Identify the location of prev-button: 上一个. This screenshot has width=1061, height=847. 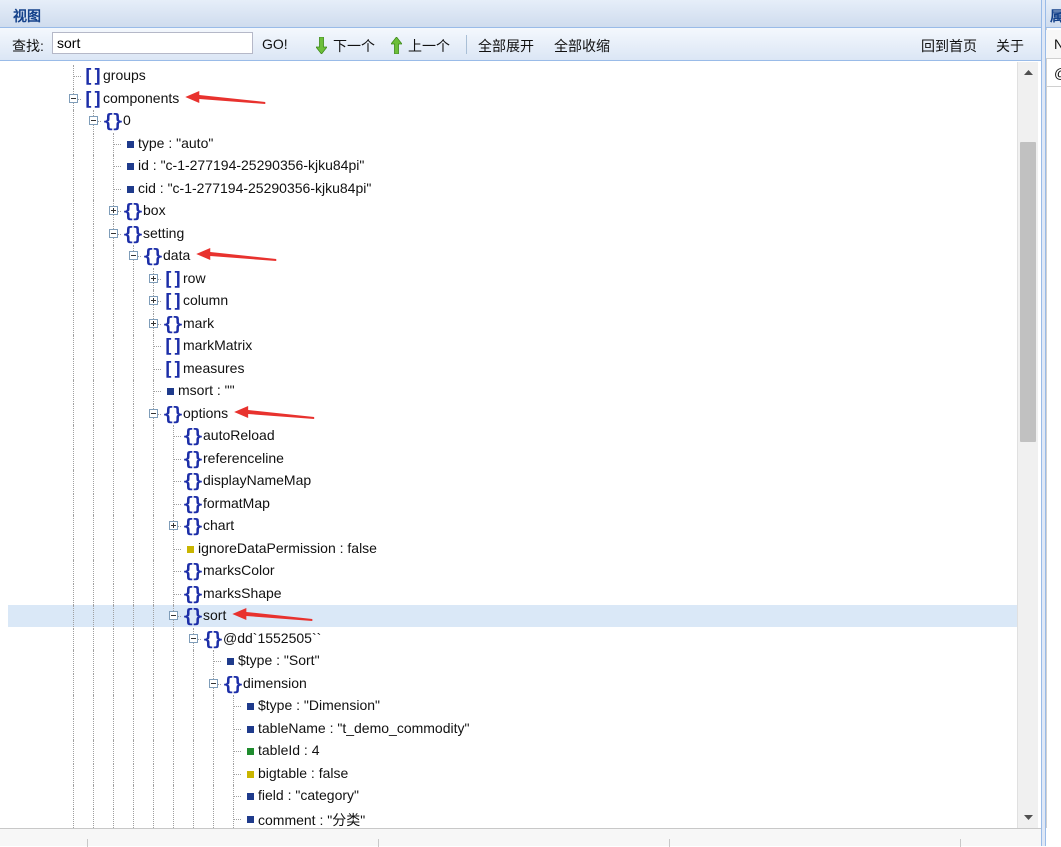
(420, 46).